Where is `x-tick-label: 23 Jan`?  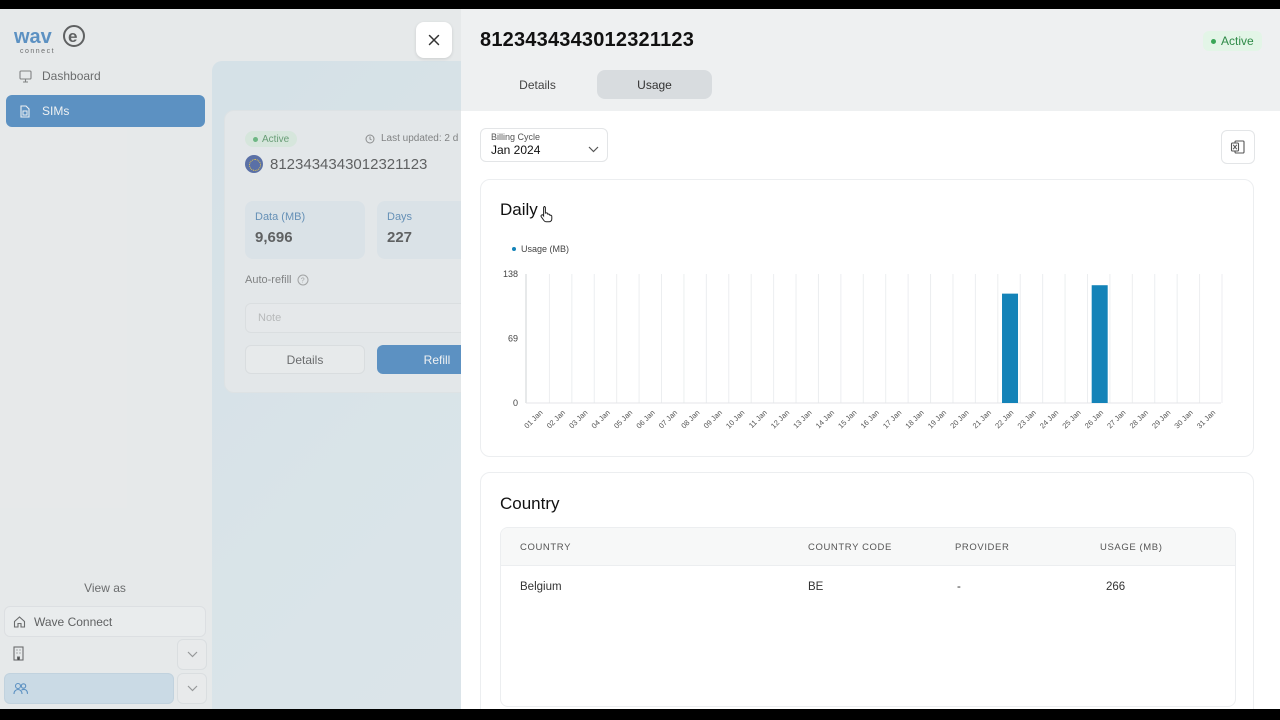 x-tick-label: 23 Jan is located at coordinates (1027, 419).